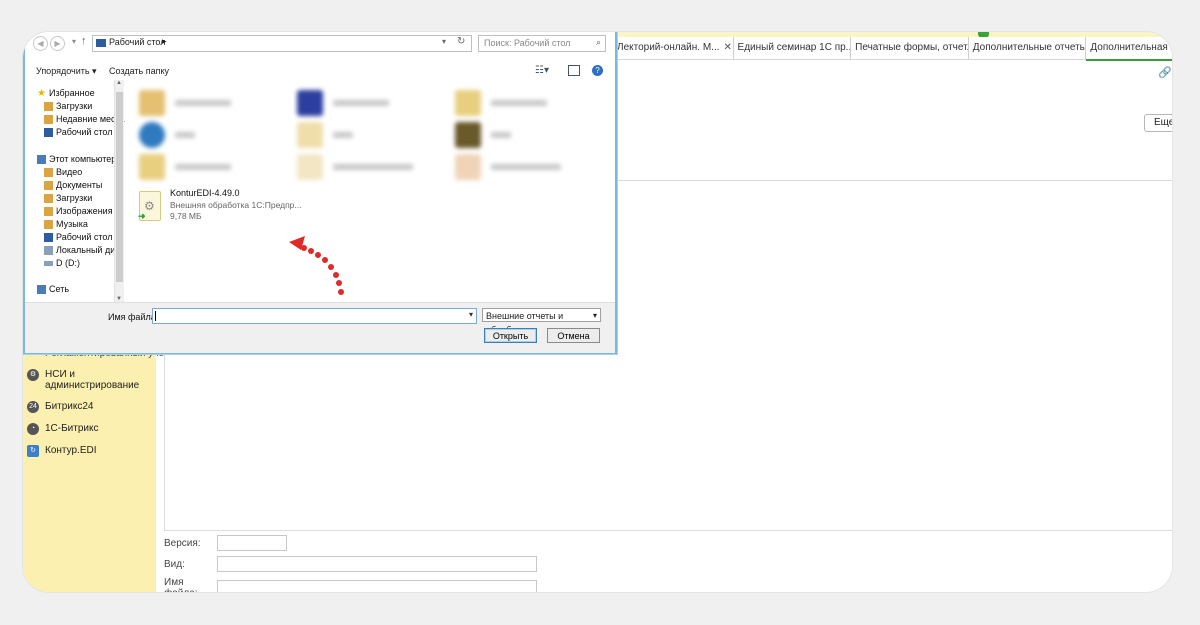 The width and height of the screenshot is (1200, 625). I want to click on tree-item-desktop-pc: Рабочий стол, so click(78, 237).